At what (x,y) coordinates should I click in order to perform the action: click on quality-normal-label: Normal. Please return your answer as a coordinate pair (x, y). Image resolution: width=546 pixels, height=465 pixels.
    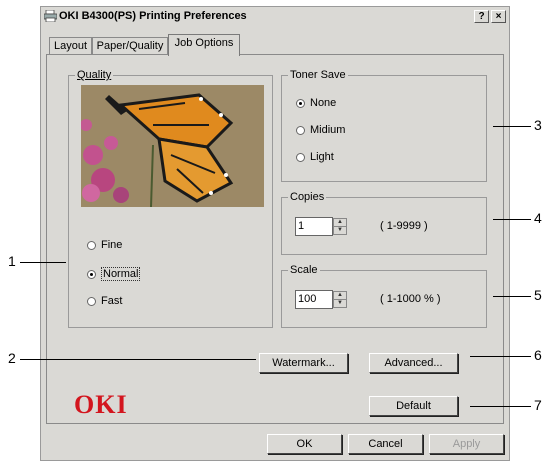
    Looking at the image, I should click on (121, 274).